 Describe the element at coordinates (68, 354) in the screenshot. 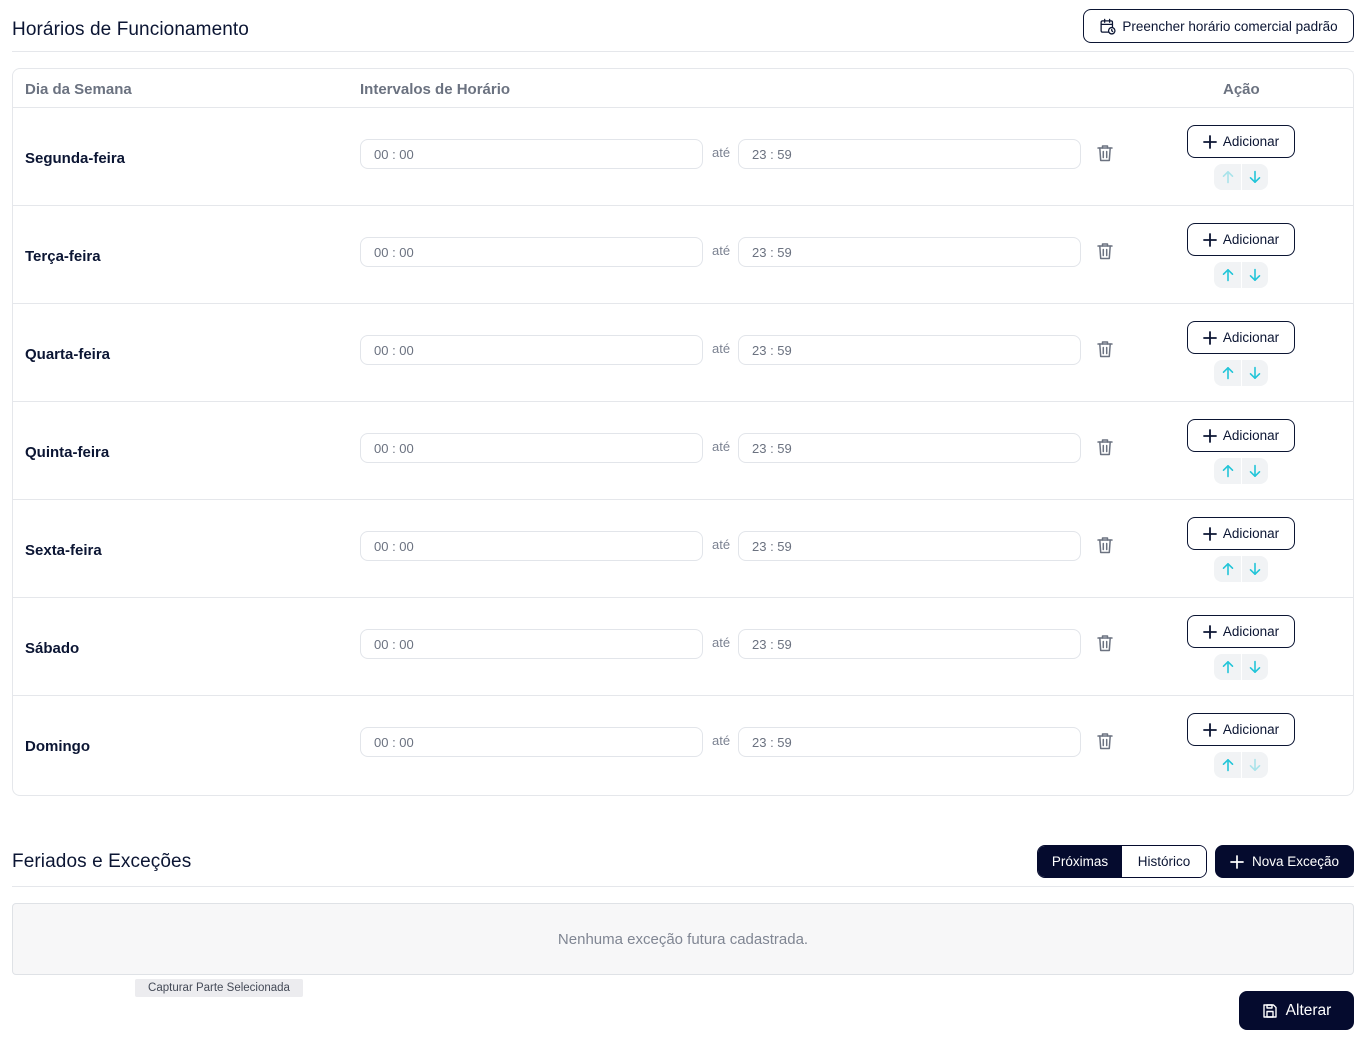

I see `day-name: Quarta-feira` at that location.